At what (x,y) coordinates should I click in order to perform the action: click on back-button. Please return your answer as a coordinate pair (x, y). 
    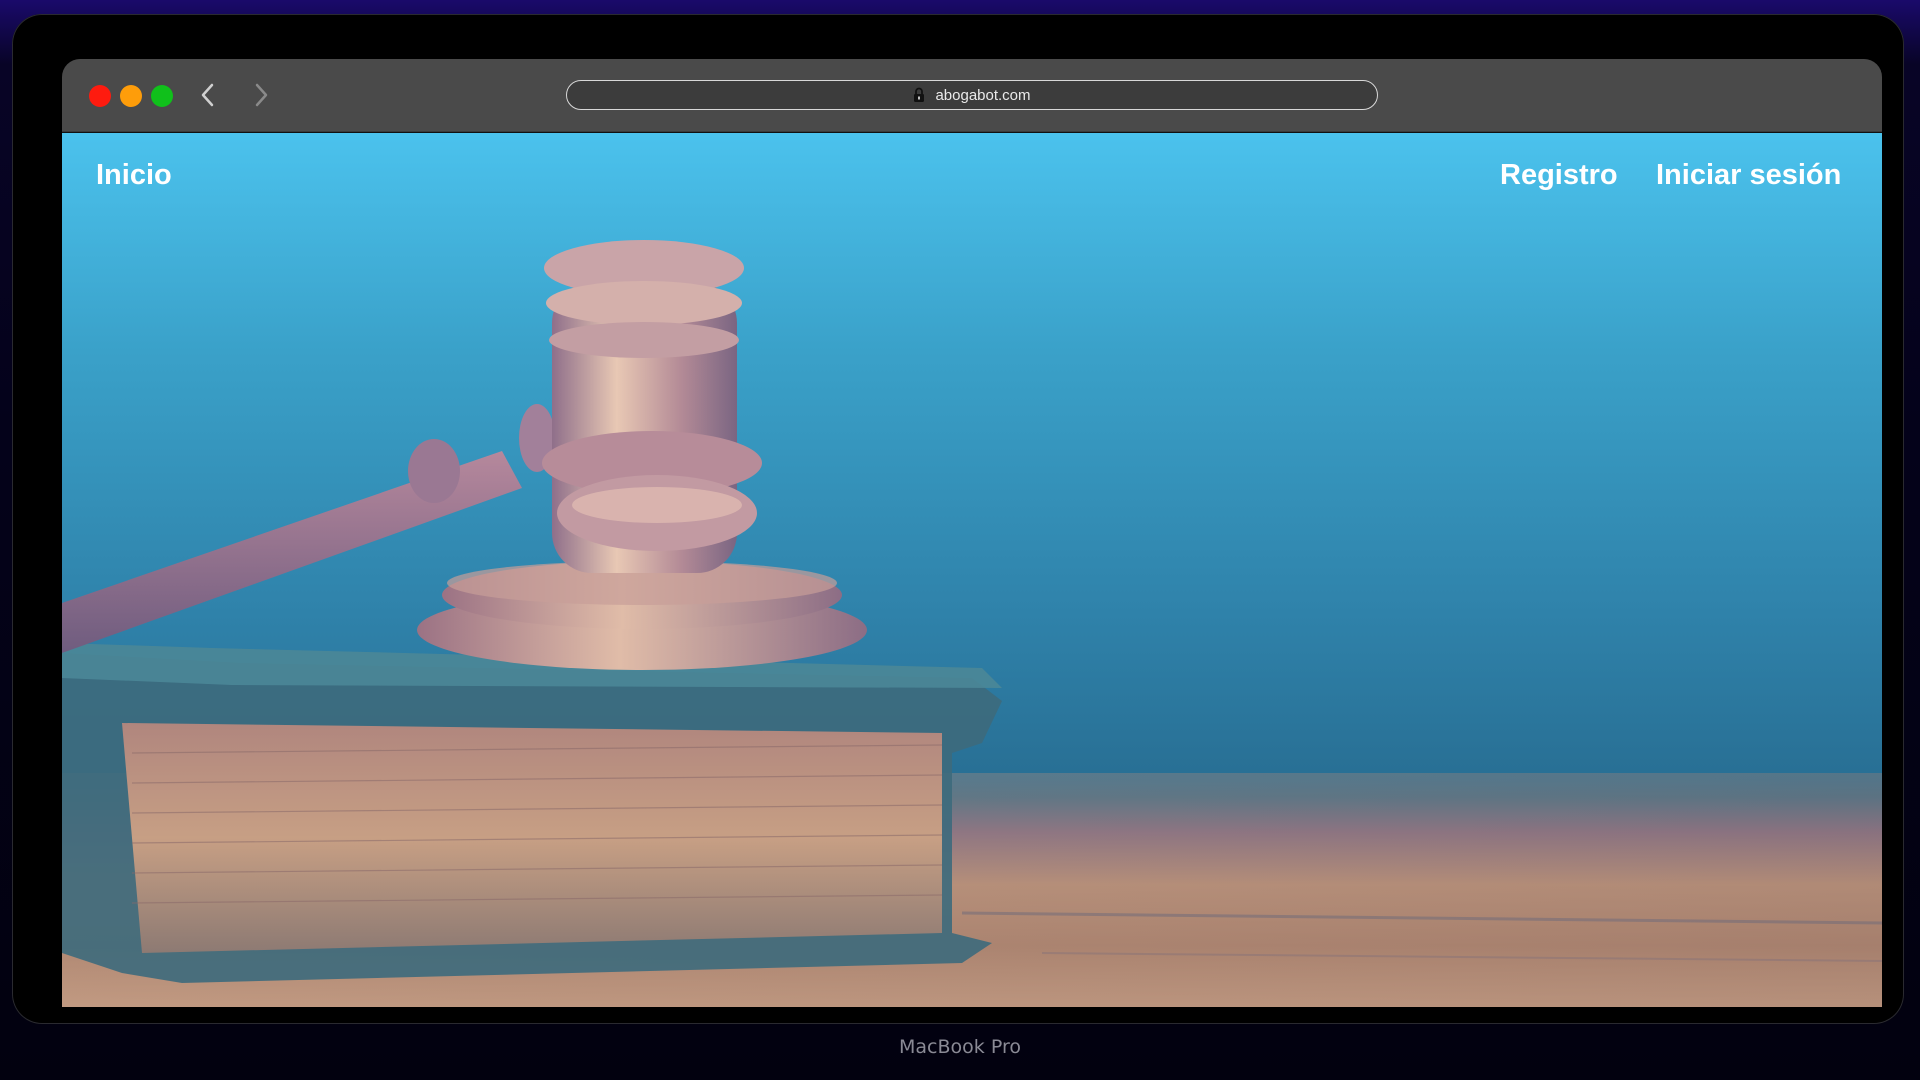
    Looking at the image, I should click on (208, 95).